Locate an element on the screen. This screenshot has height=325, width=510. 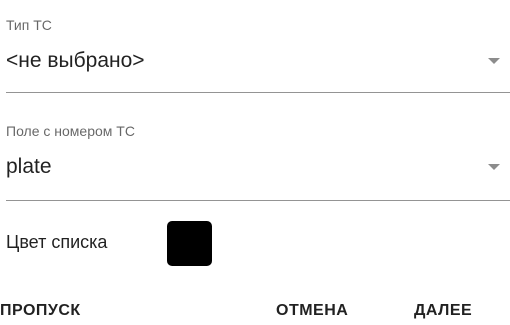
list-color-row: Цвет списка is located at coordinates (156, 244).